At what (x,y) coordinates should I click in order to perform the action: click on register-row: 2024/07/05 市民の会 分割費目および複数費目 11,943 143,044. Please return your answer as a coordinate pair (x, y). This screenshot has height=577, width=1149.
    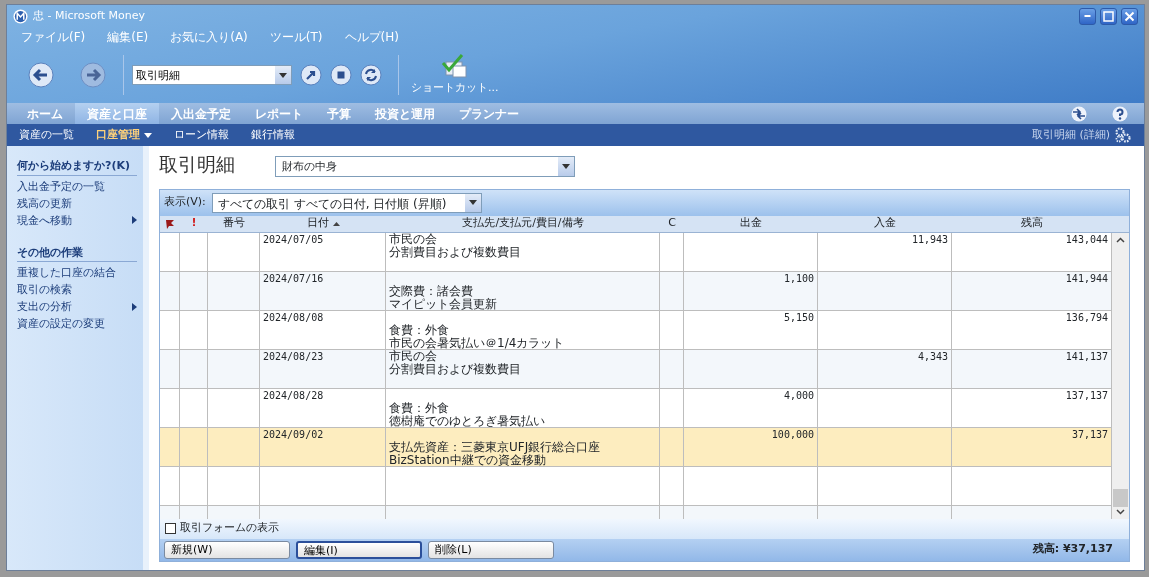
    Looking at the image, I should click on (636, 252).